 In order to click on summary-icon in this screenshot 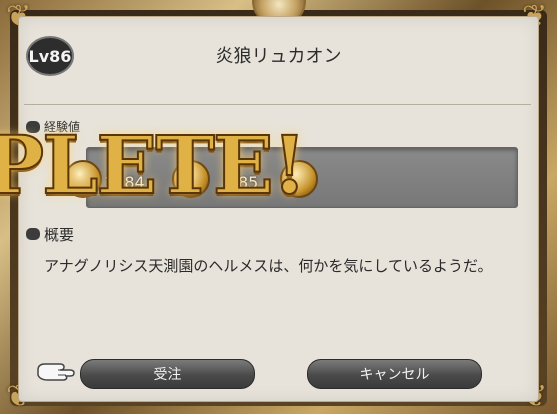, I will do `click(33, 234)`.